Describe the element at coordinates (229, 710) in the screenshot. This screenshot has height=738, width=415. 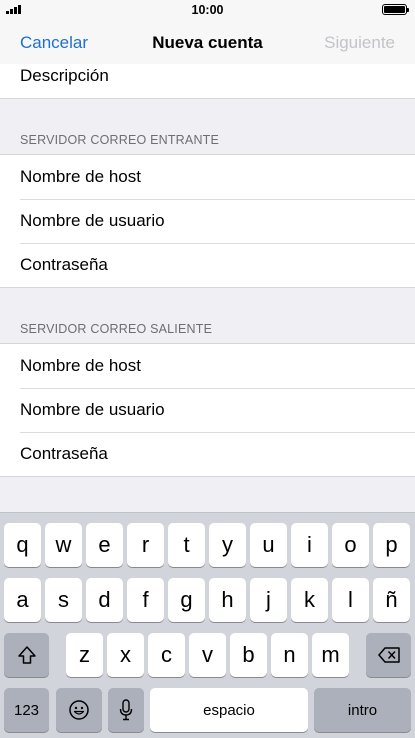
I see `space-key: espacio` at that location.